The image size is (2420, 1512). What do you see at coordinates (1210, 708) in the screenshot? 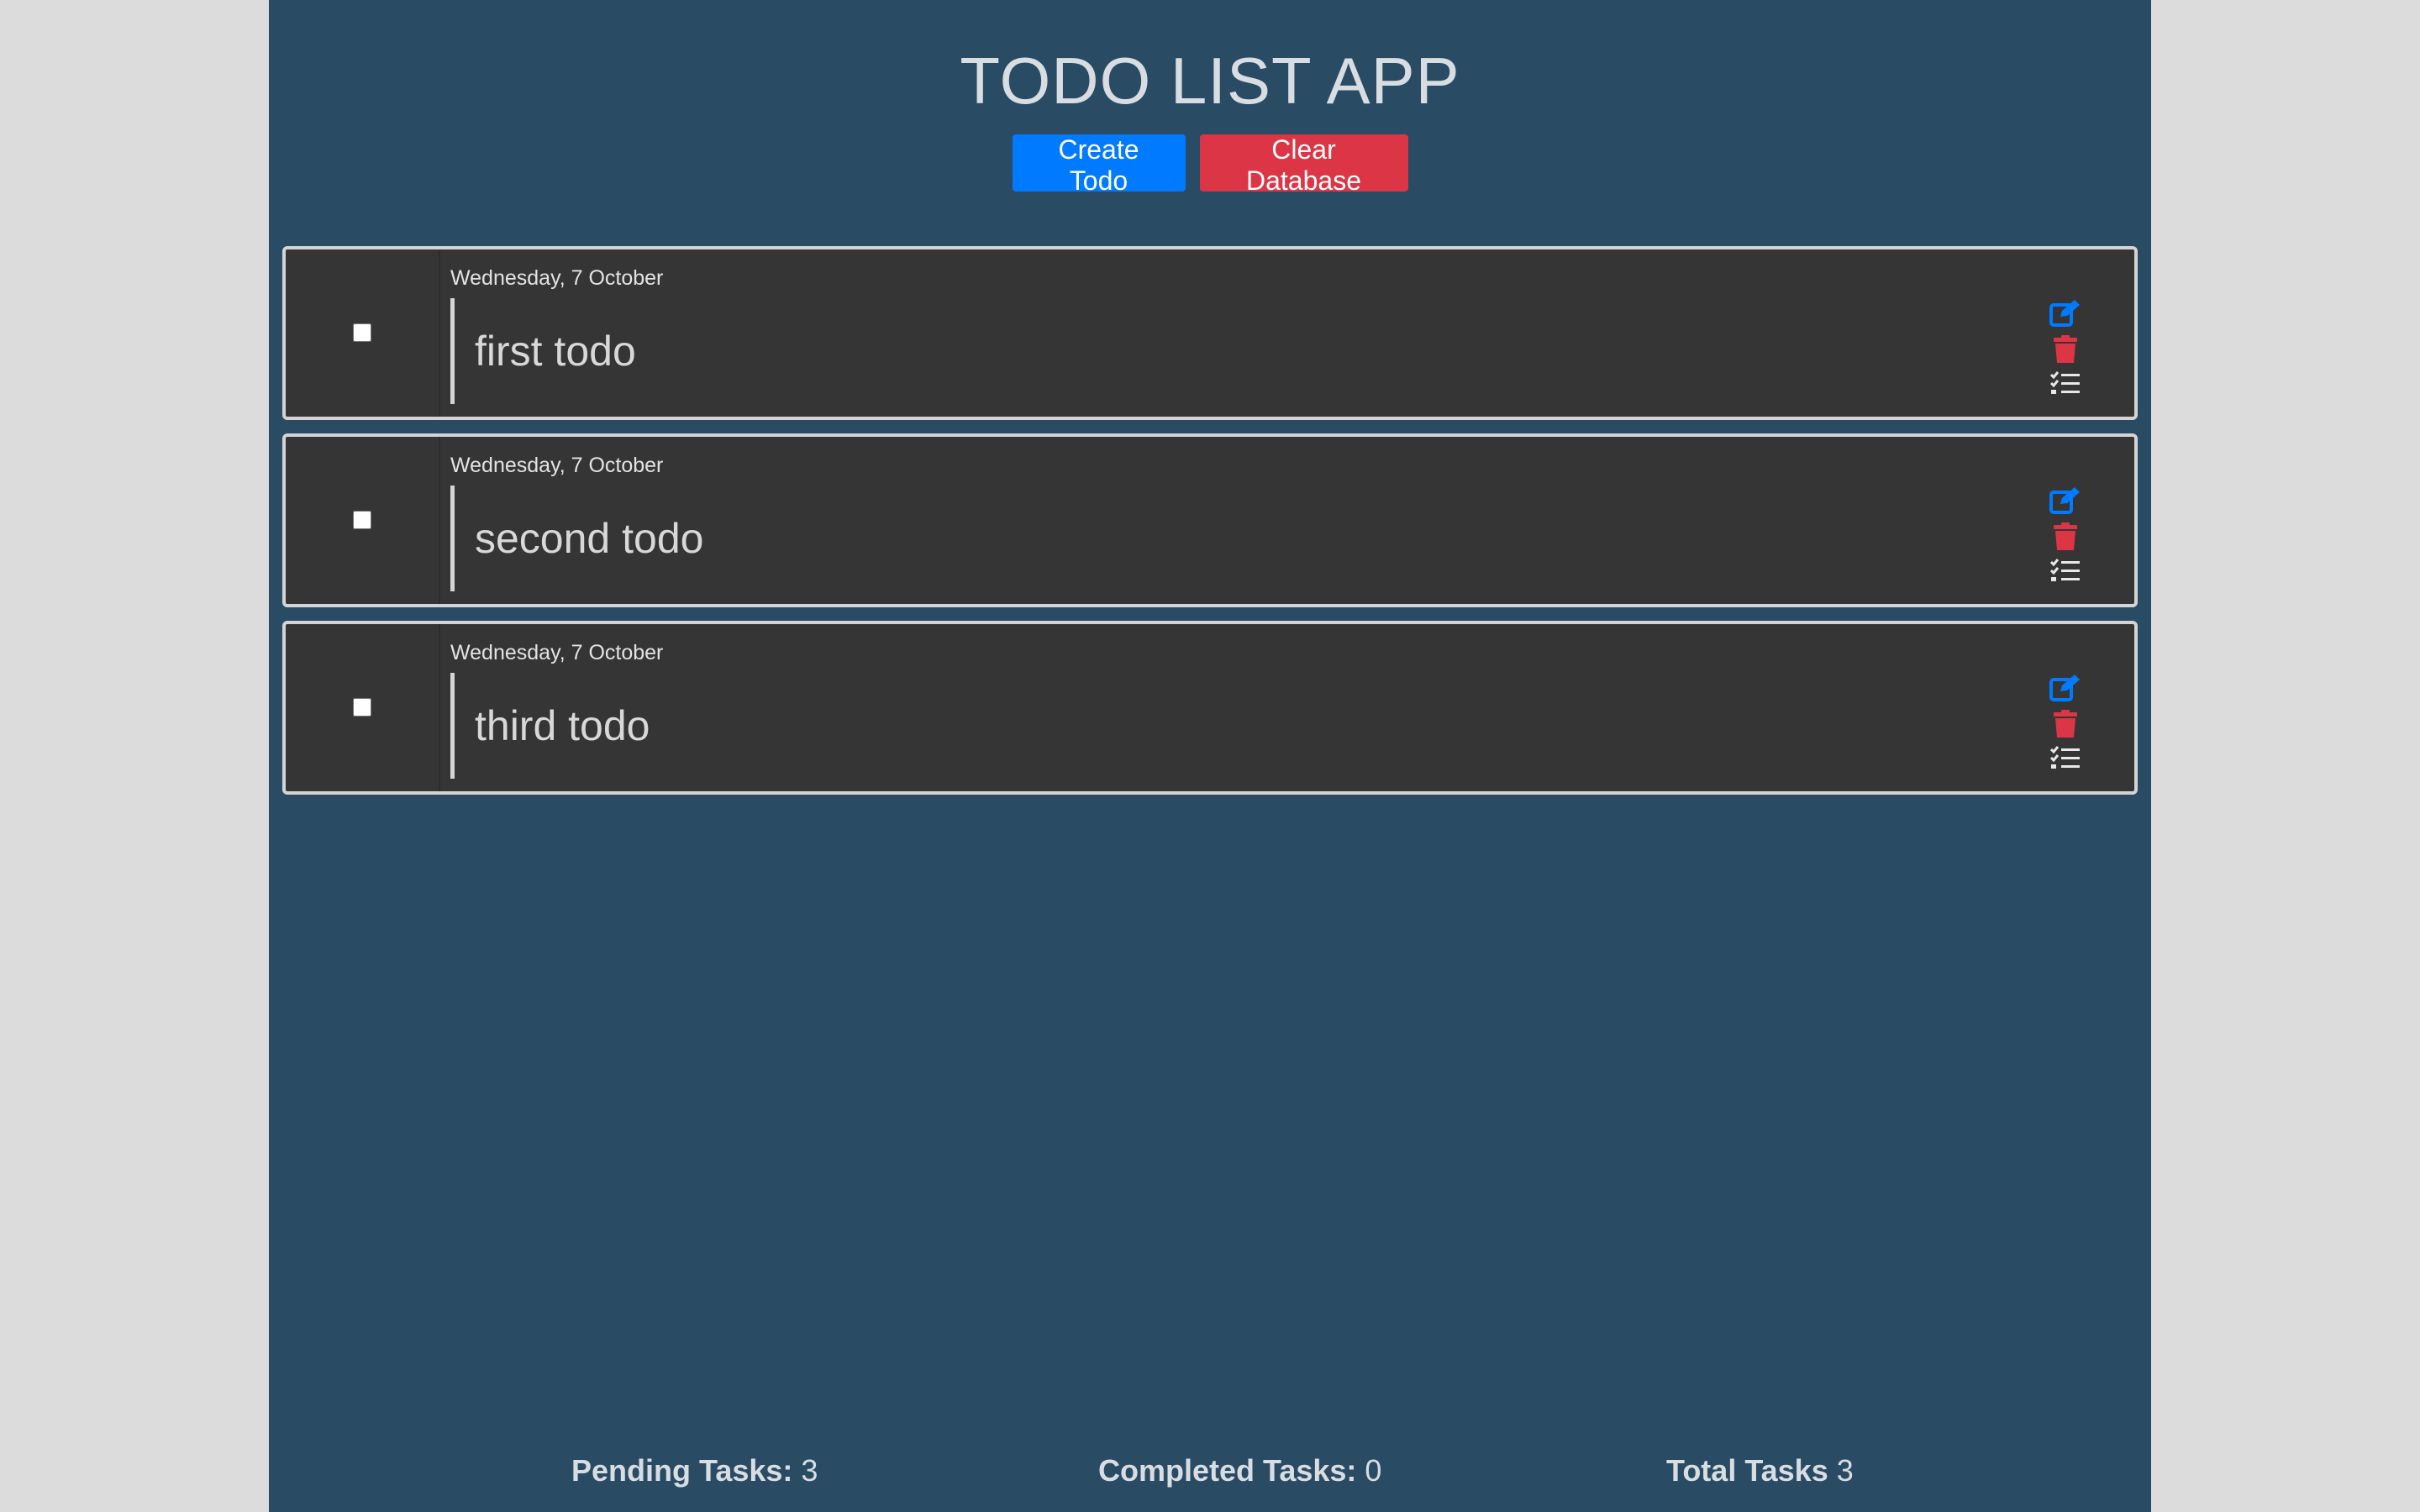
I see `todo-item: Wednesday, 7 October third todo` at bounding box center [1210, 708].